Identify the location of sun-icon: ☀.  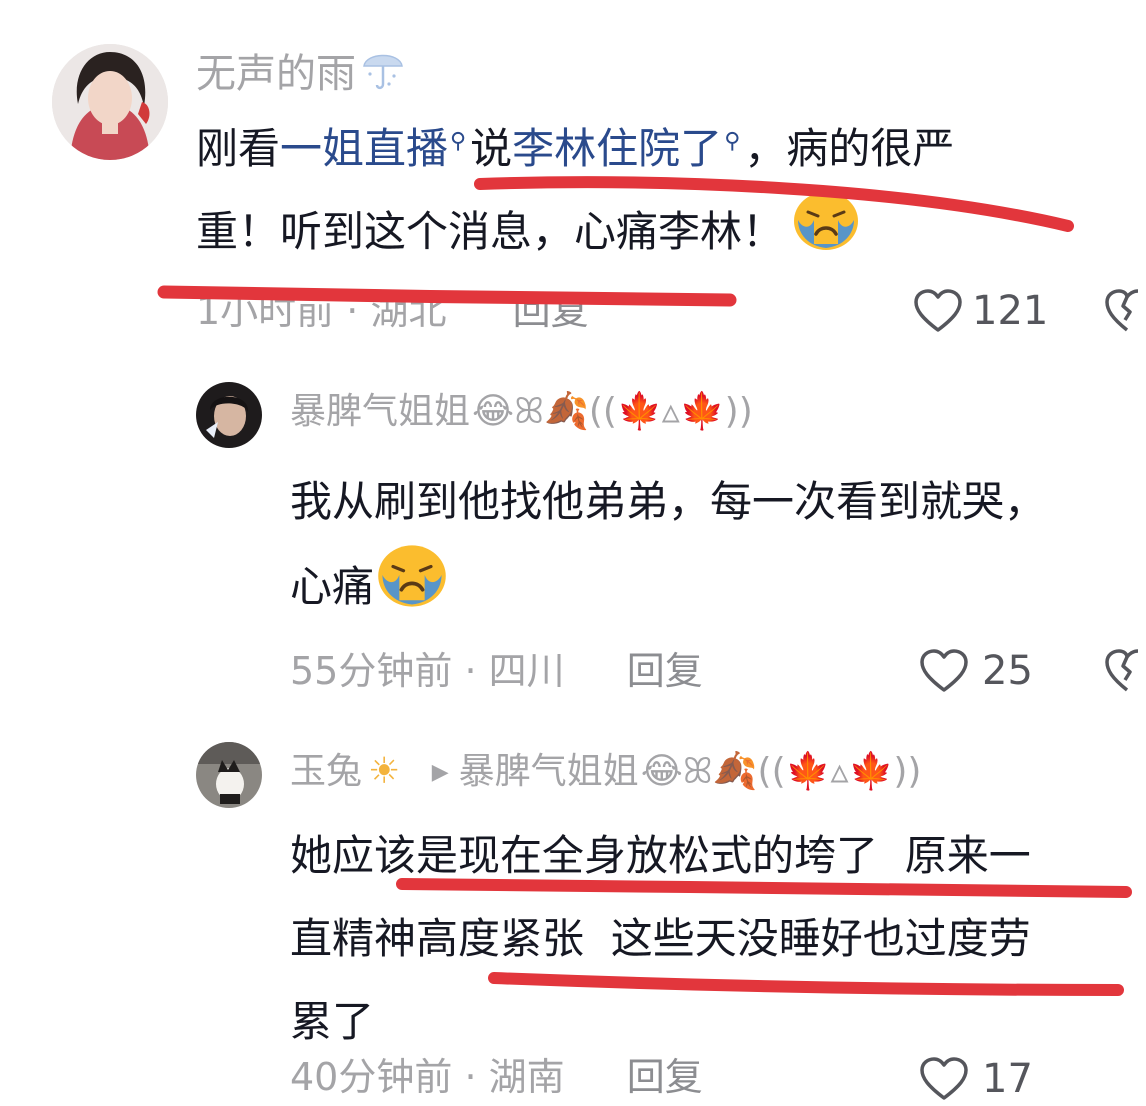
(384, 771).